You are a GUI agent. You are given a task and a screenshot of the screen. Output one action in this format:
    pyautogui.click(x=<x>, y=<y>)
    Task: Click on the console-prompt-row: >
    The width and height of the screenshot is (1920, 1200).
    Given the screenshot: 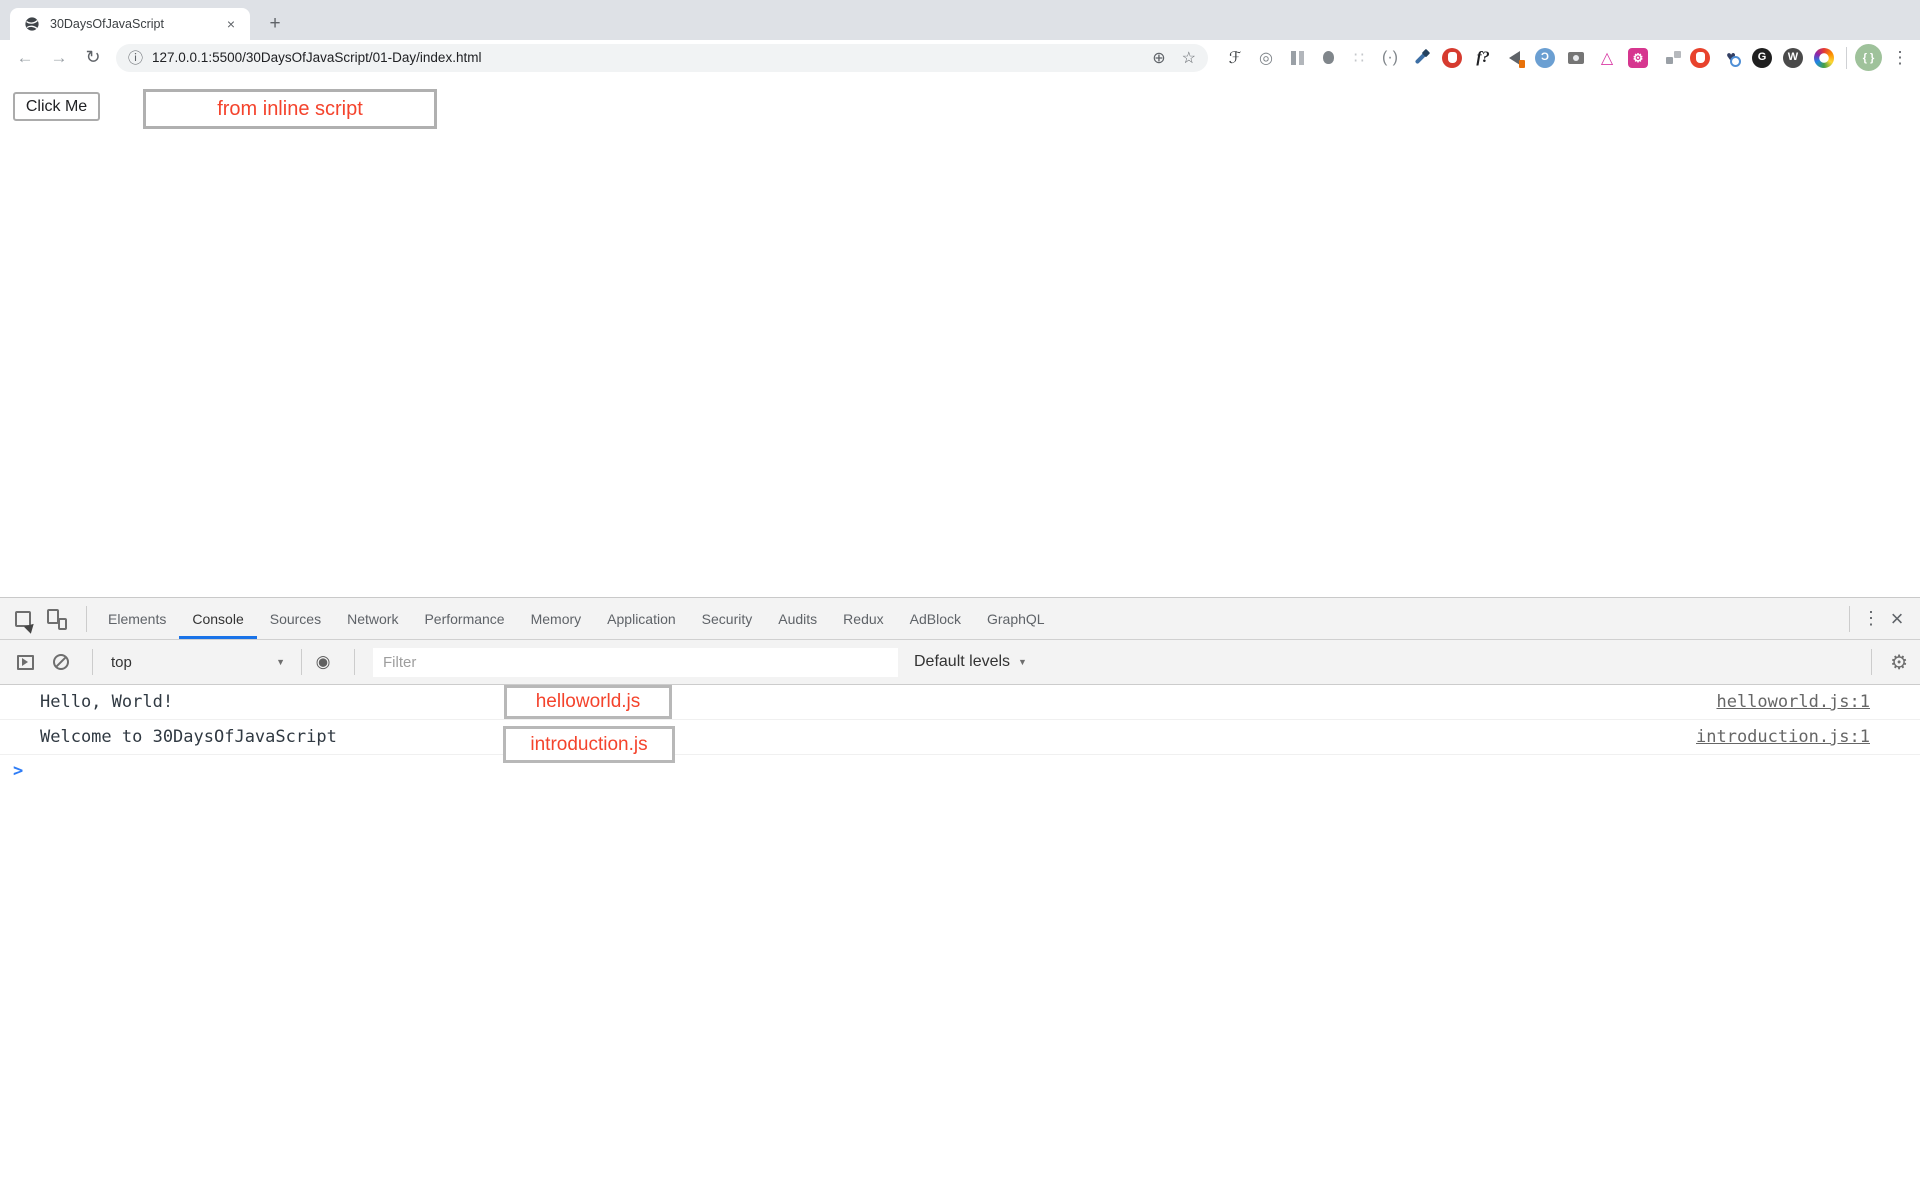 What is the action you would take?
    pyautogui.click(x=960, y=771)
    